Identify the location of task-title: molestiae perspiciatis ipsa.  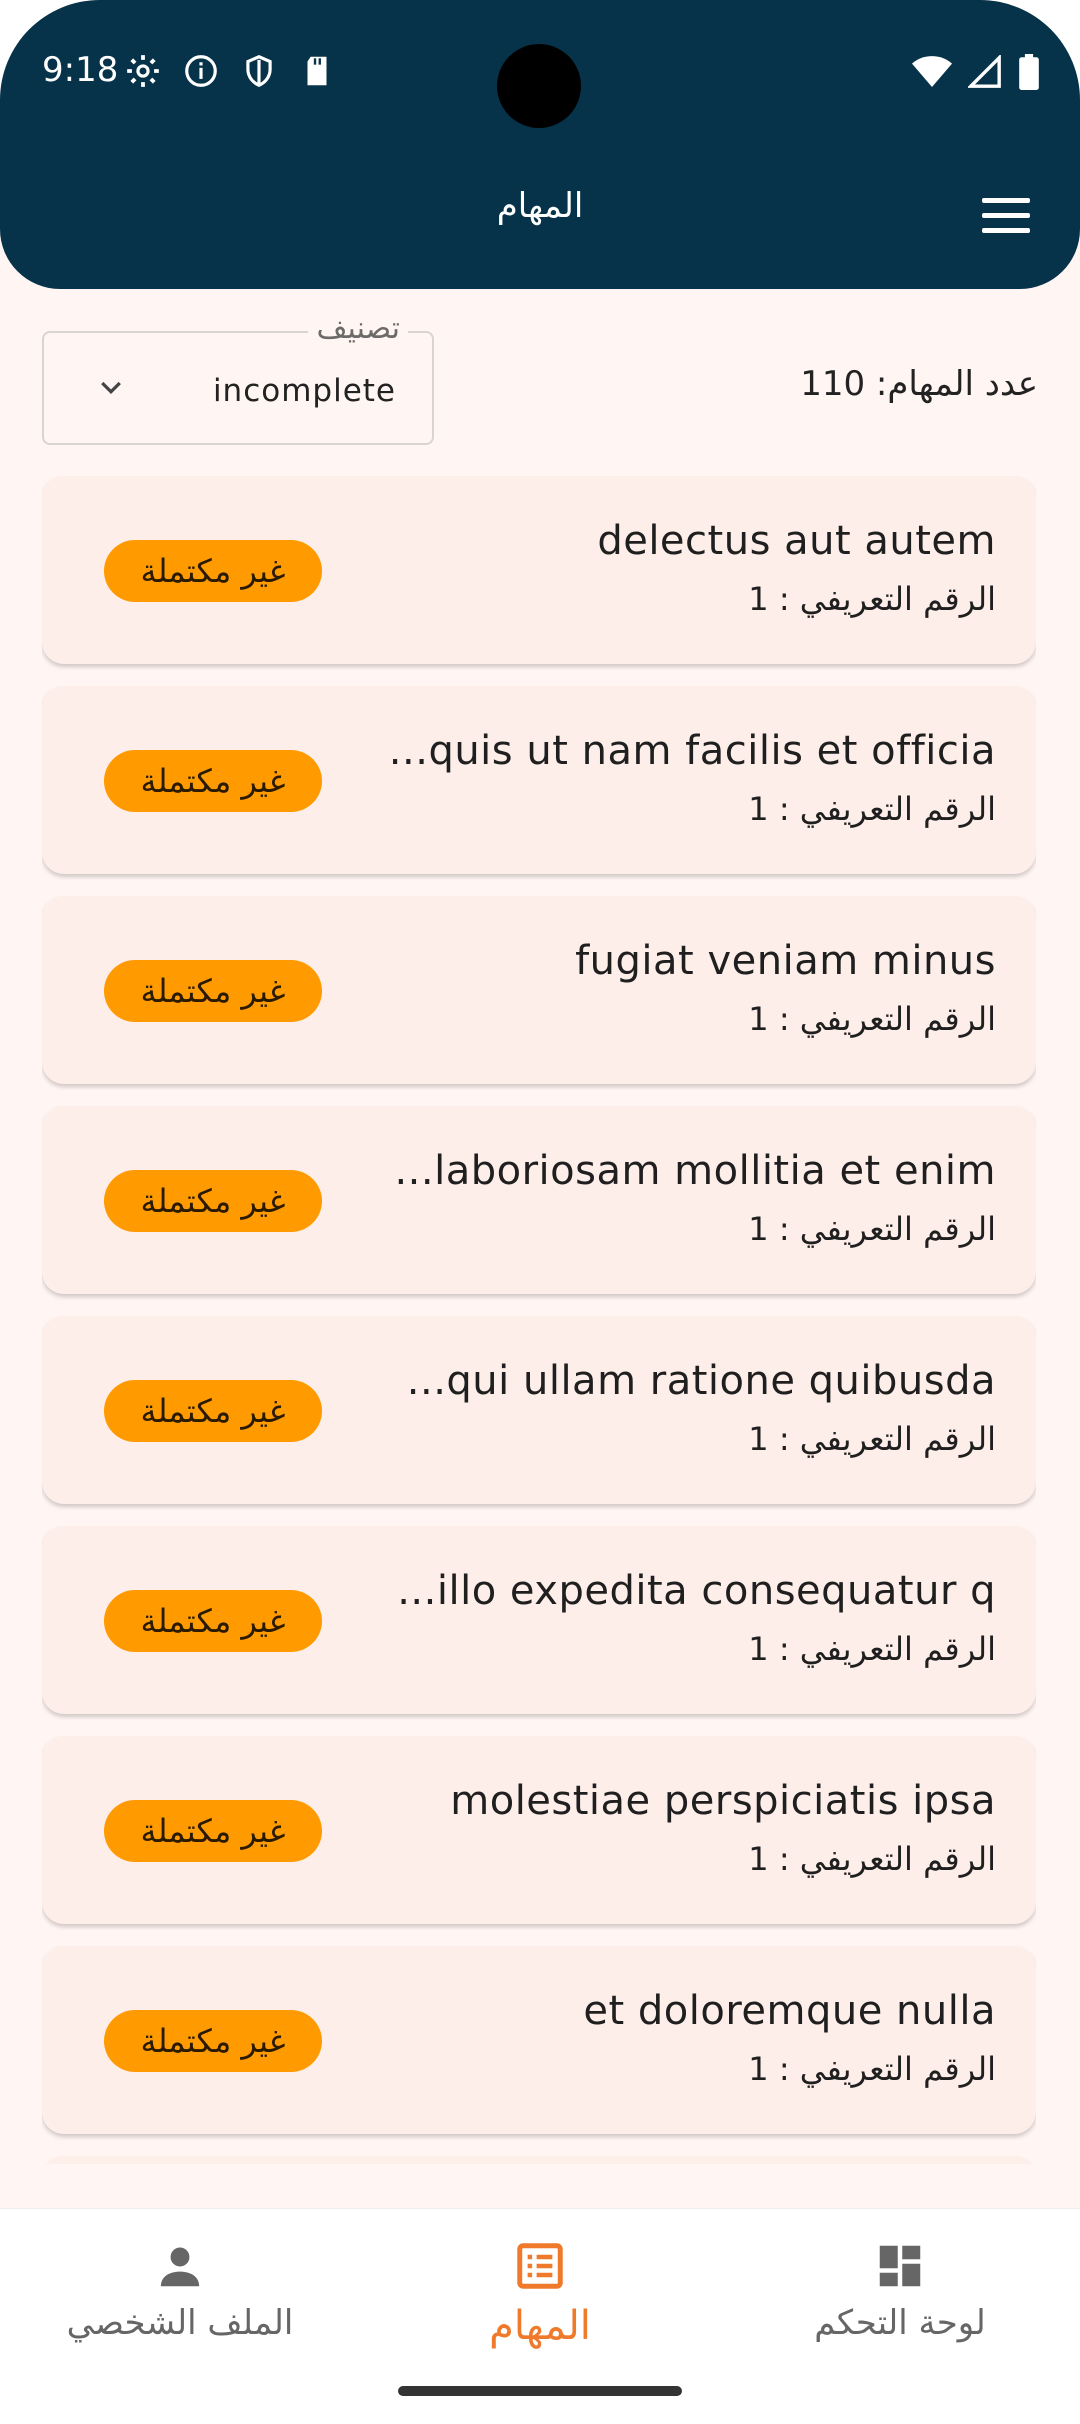
(723, 1801).